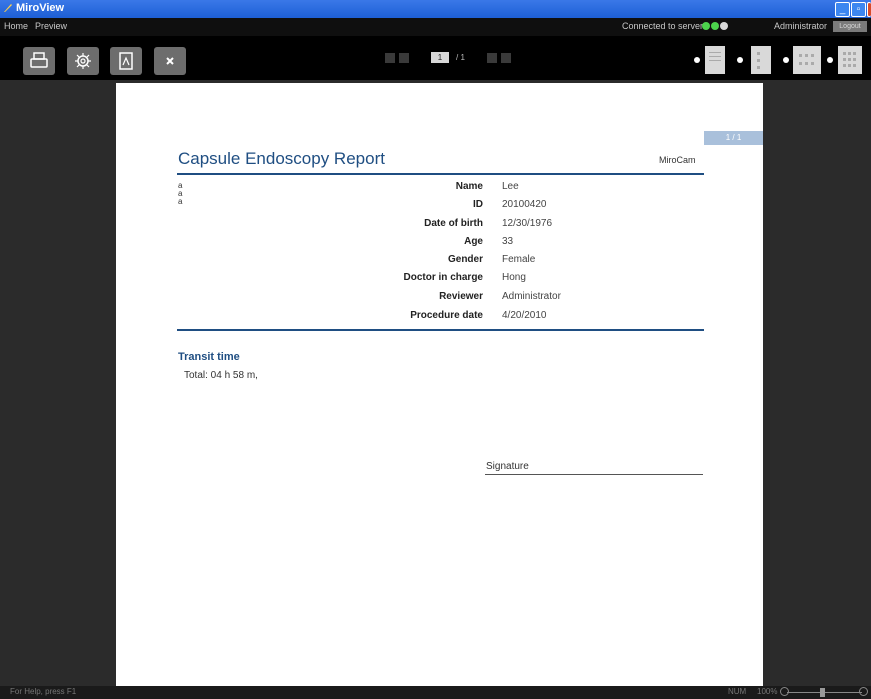  What do you see at coordinates (863, 691) in the screenshot?
I see `zoom-in-button` at bounding box center [863, 691].